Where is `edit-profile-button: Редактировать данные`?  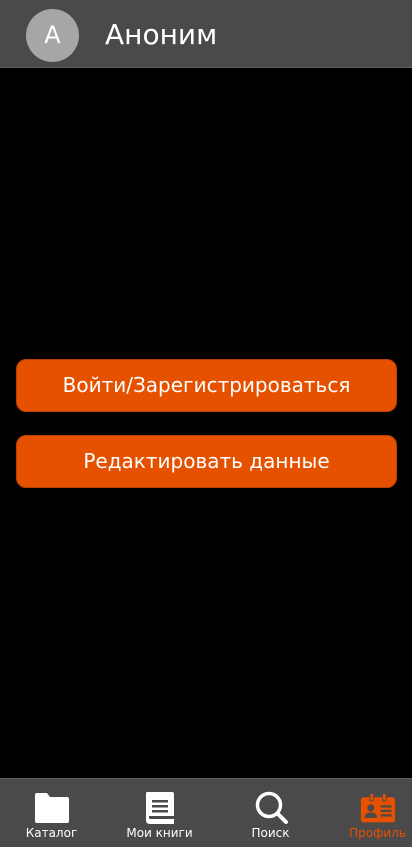 edit-profile-button: Редактировать данные is located at coordinates (206, 461).